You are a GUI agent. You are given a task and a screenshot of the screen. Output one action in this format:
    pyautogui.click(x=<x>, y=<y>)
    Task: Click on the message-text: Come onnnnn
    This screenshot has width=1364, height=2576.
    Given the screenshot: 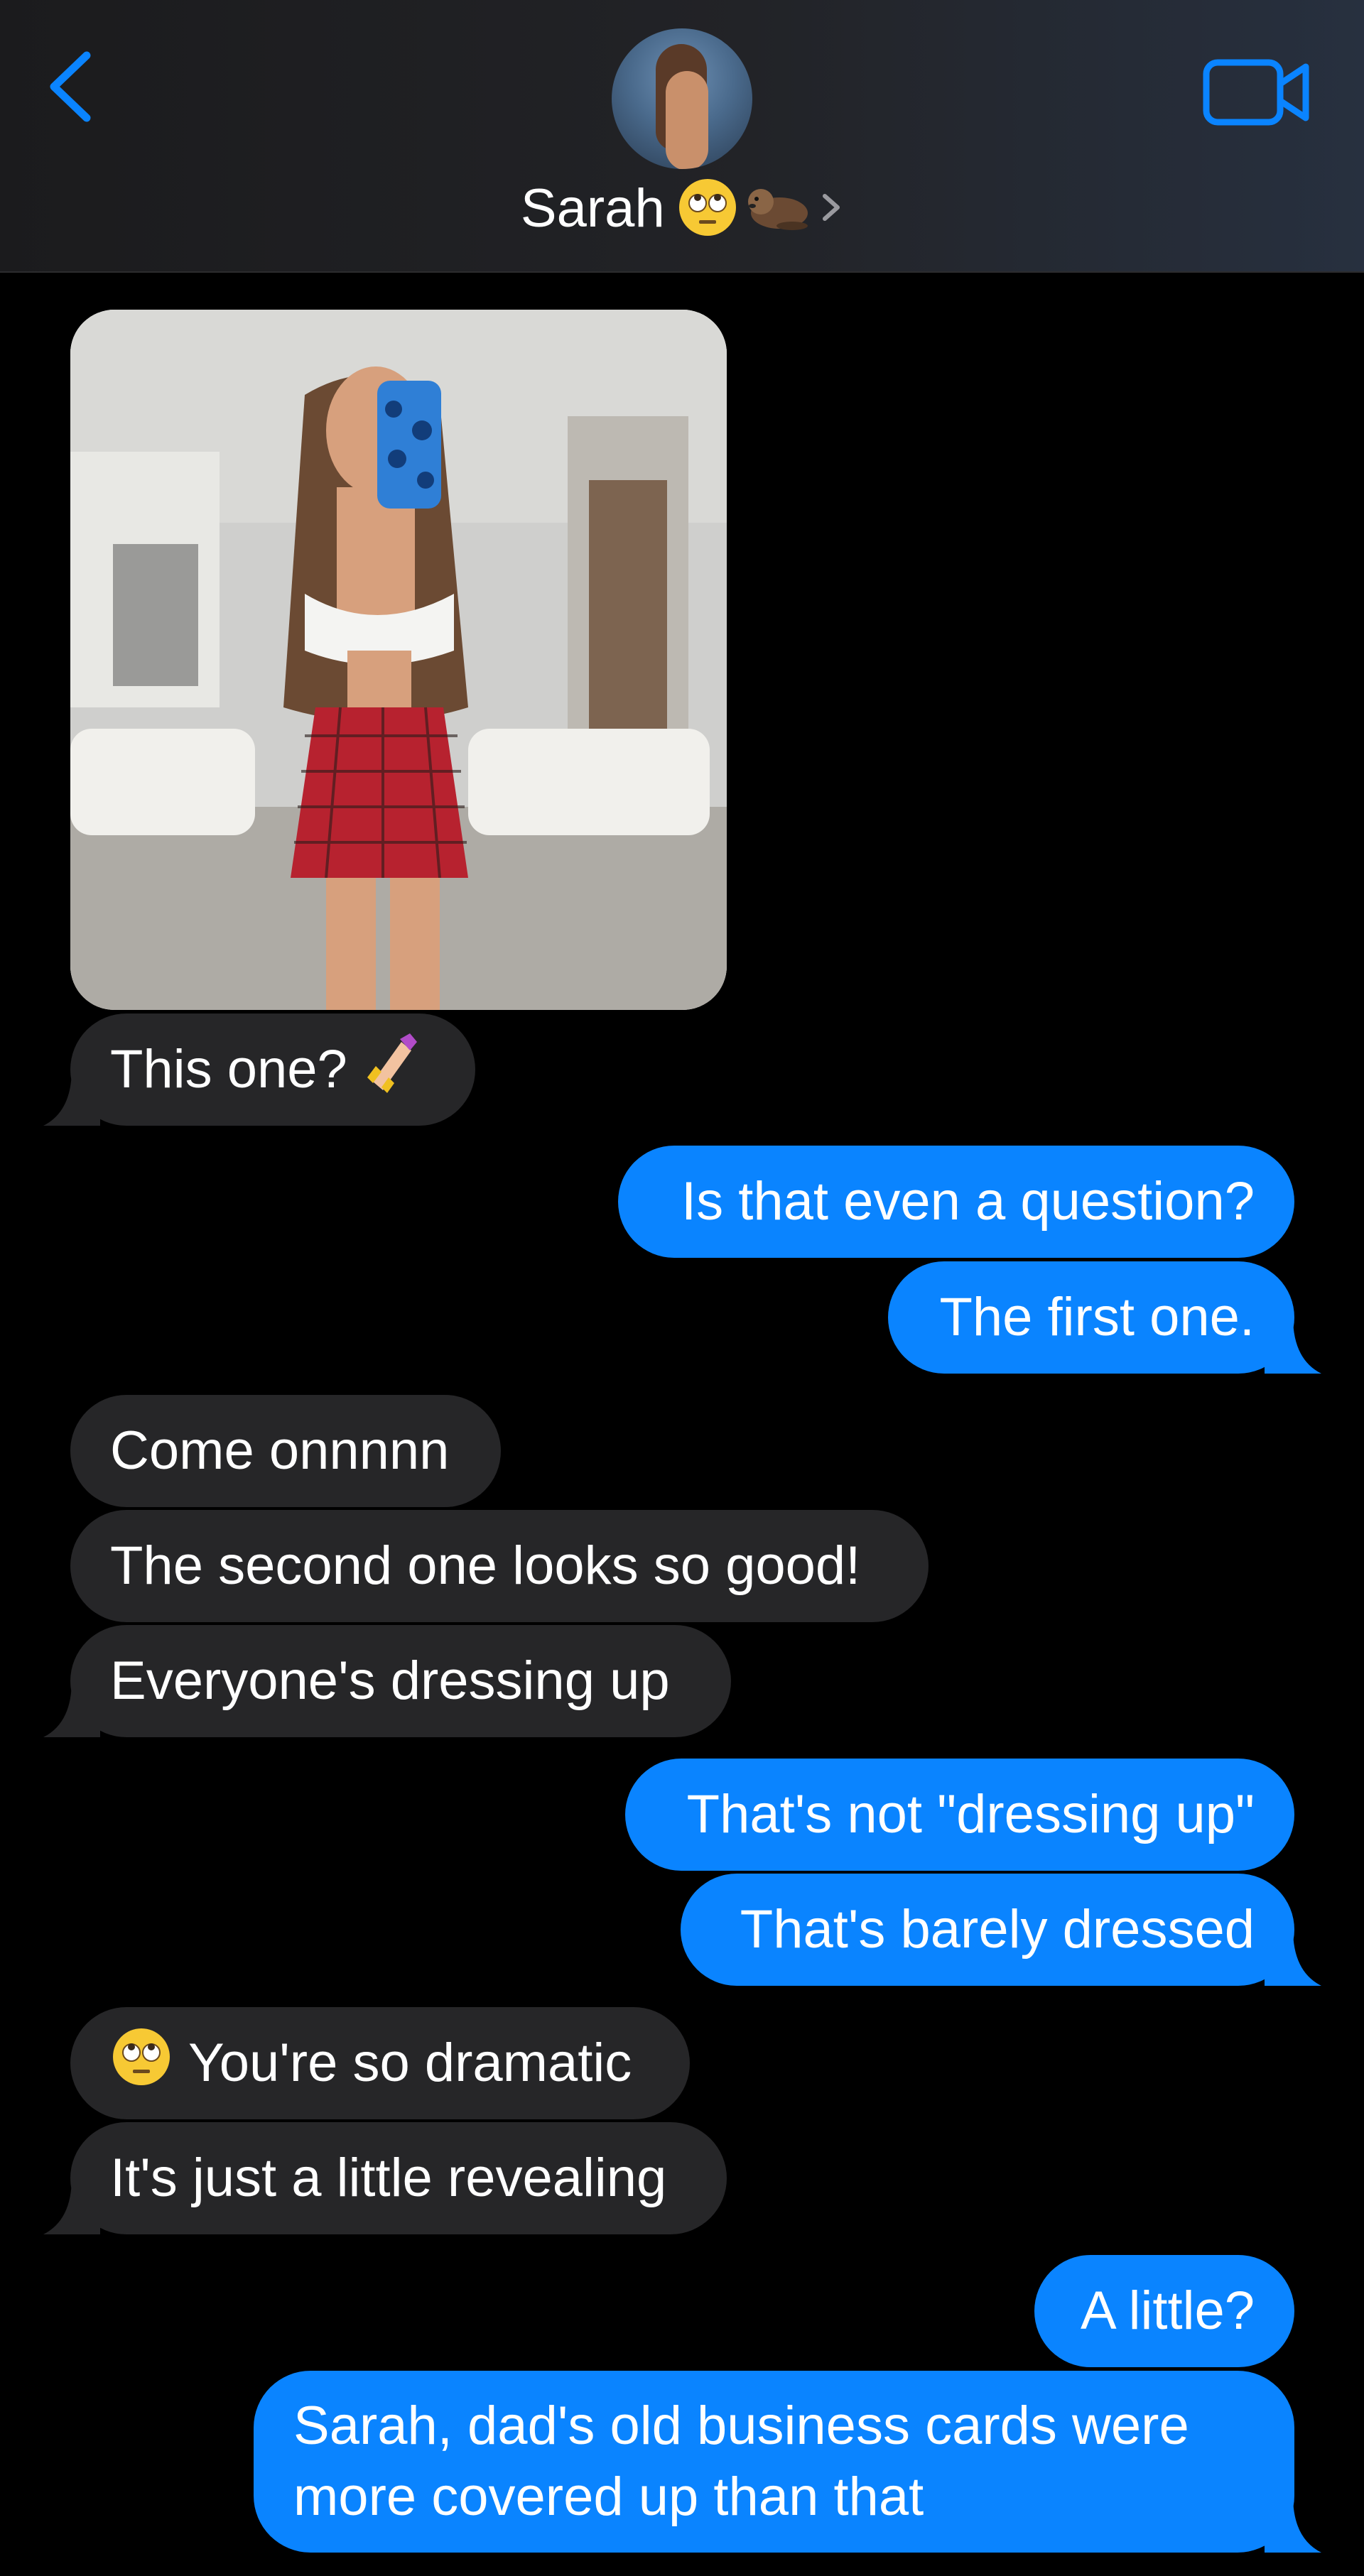 What is the action you would take?
    pyautogui.click(x=280, y=1451)
    